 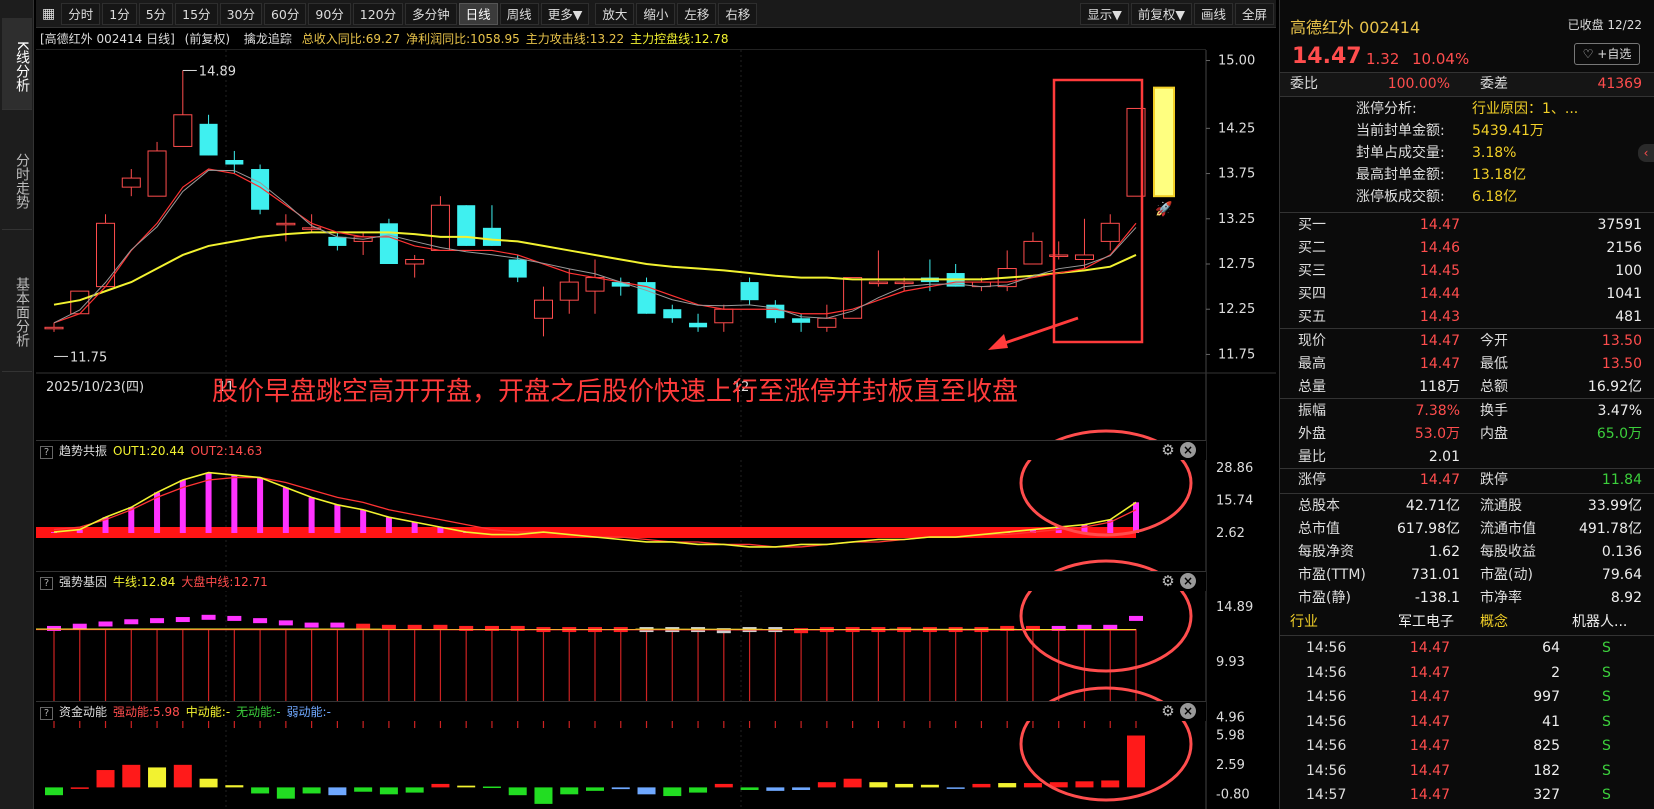 What do you see at coordinates (48, 14) in the screenshot?
I see `grid-icon: ▦` at bounding box center [48, 14].